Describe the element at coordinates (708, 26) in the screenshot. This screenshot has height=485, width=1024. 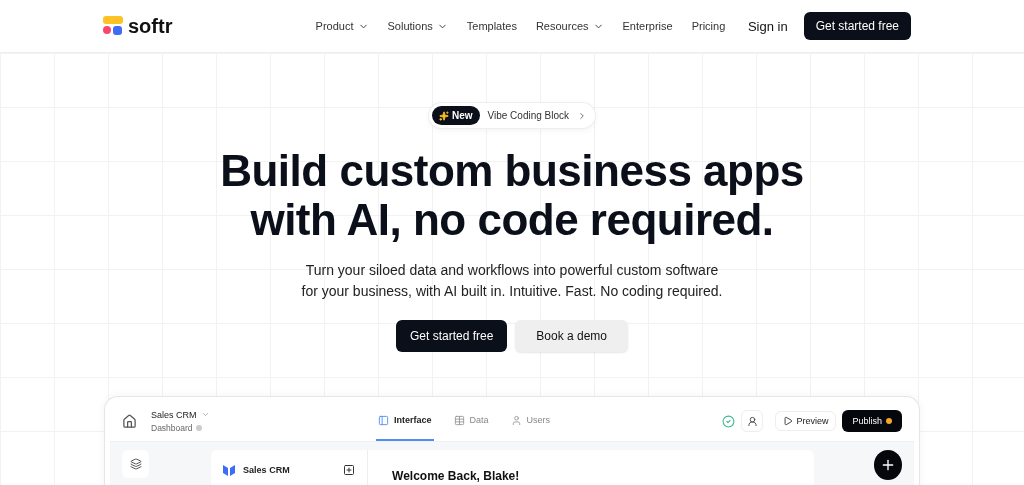
I see `nav-link: Pricing` at that location.